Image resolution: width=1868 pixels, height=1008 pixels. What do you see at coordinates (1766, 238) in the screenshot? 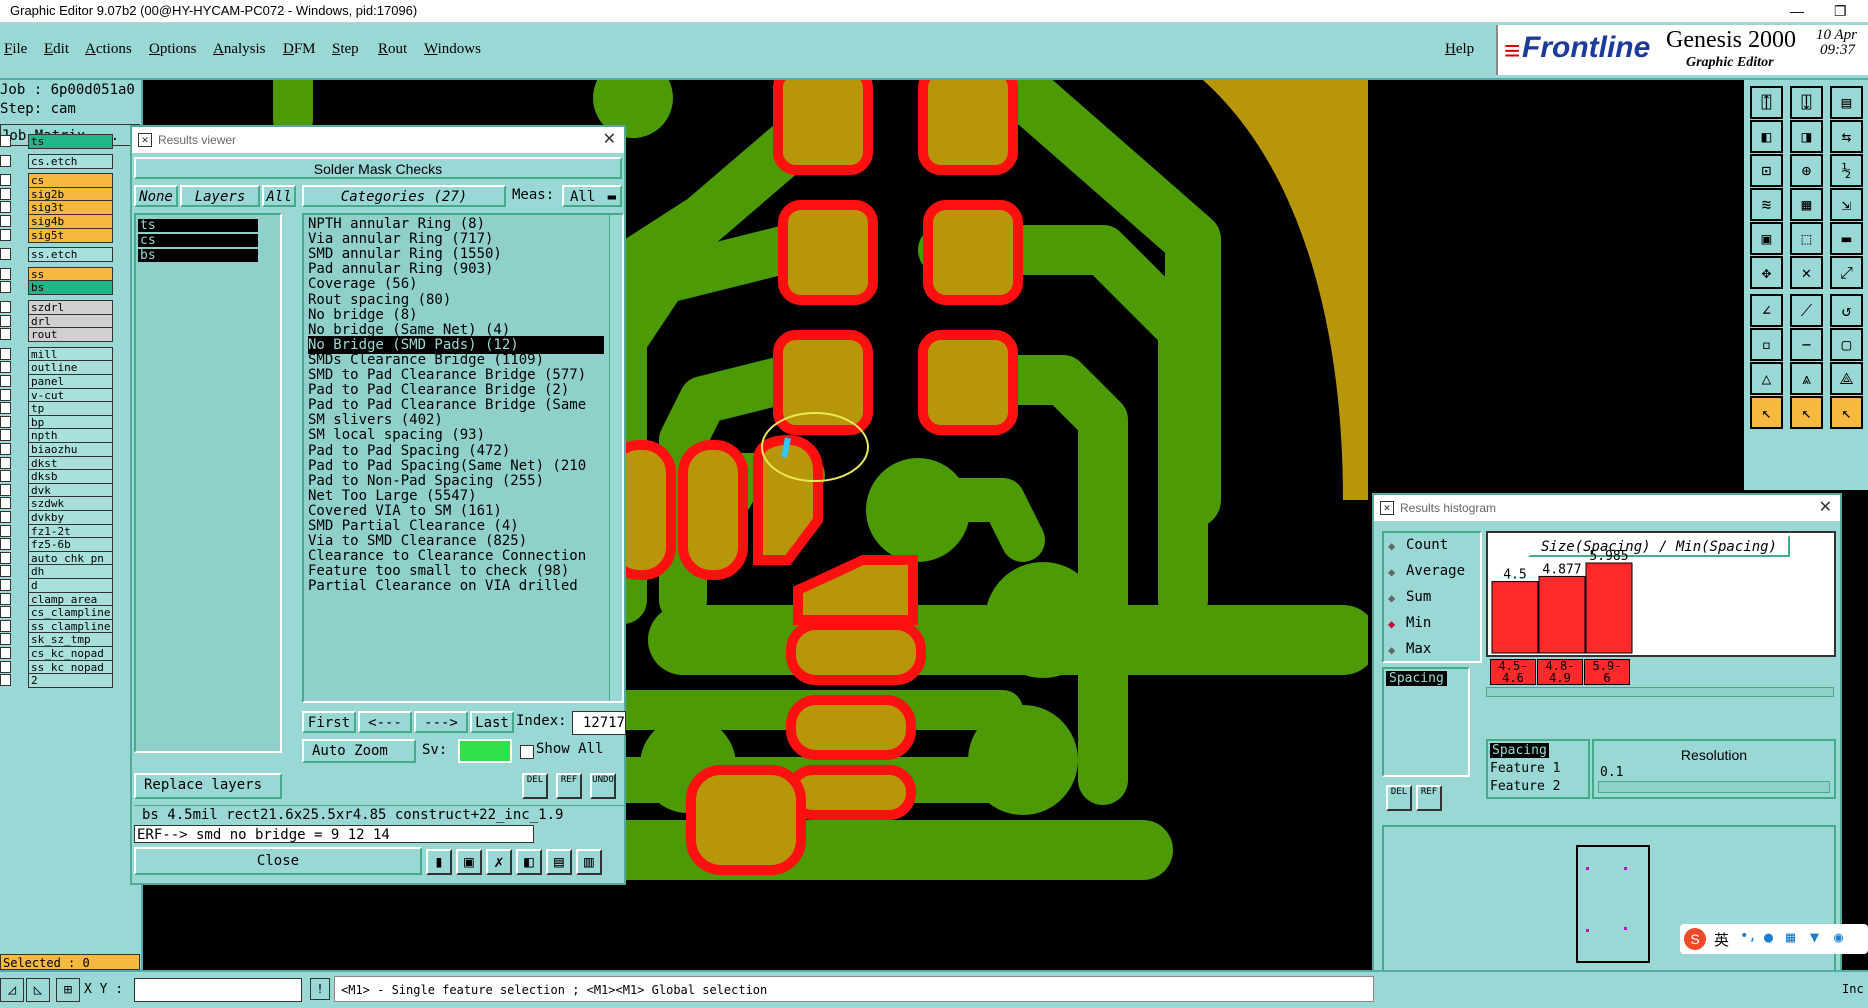
I see `select-box-icon: ▣` at bounding box center [1766, 238].